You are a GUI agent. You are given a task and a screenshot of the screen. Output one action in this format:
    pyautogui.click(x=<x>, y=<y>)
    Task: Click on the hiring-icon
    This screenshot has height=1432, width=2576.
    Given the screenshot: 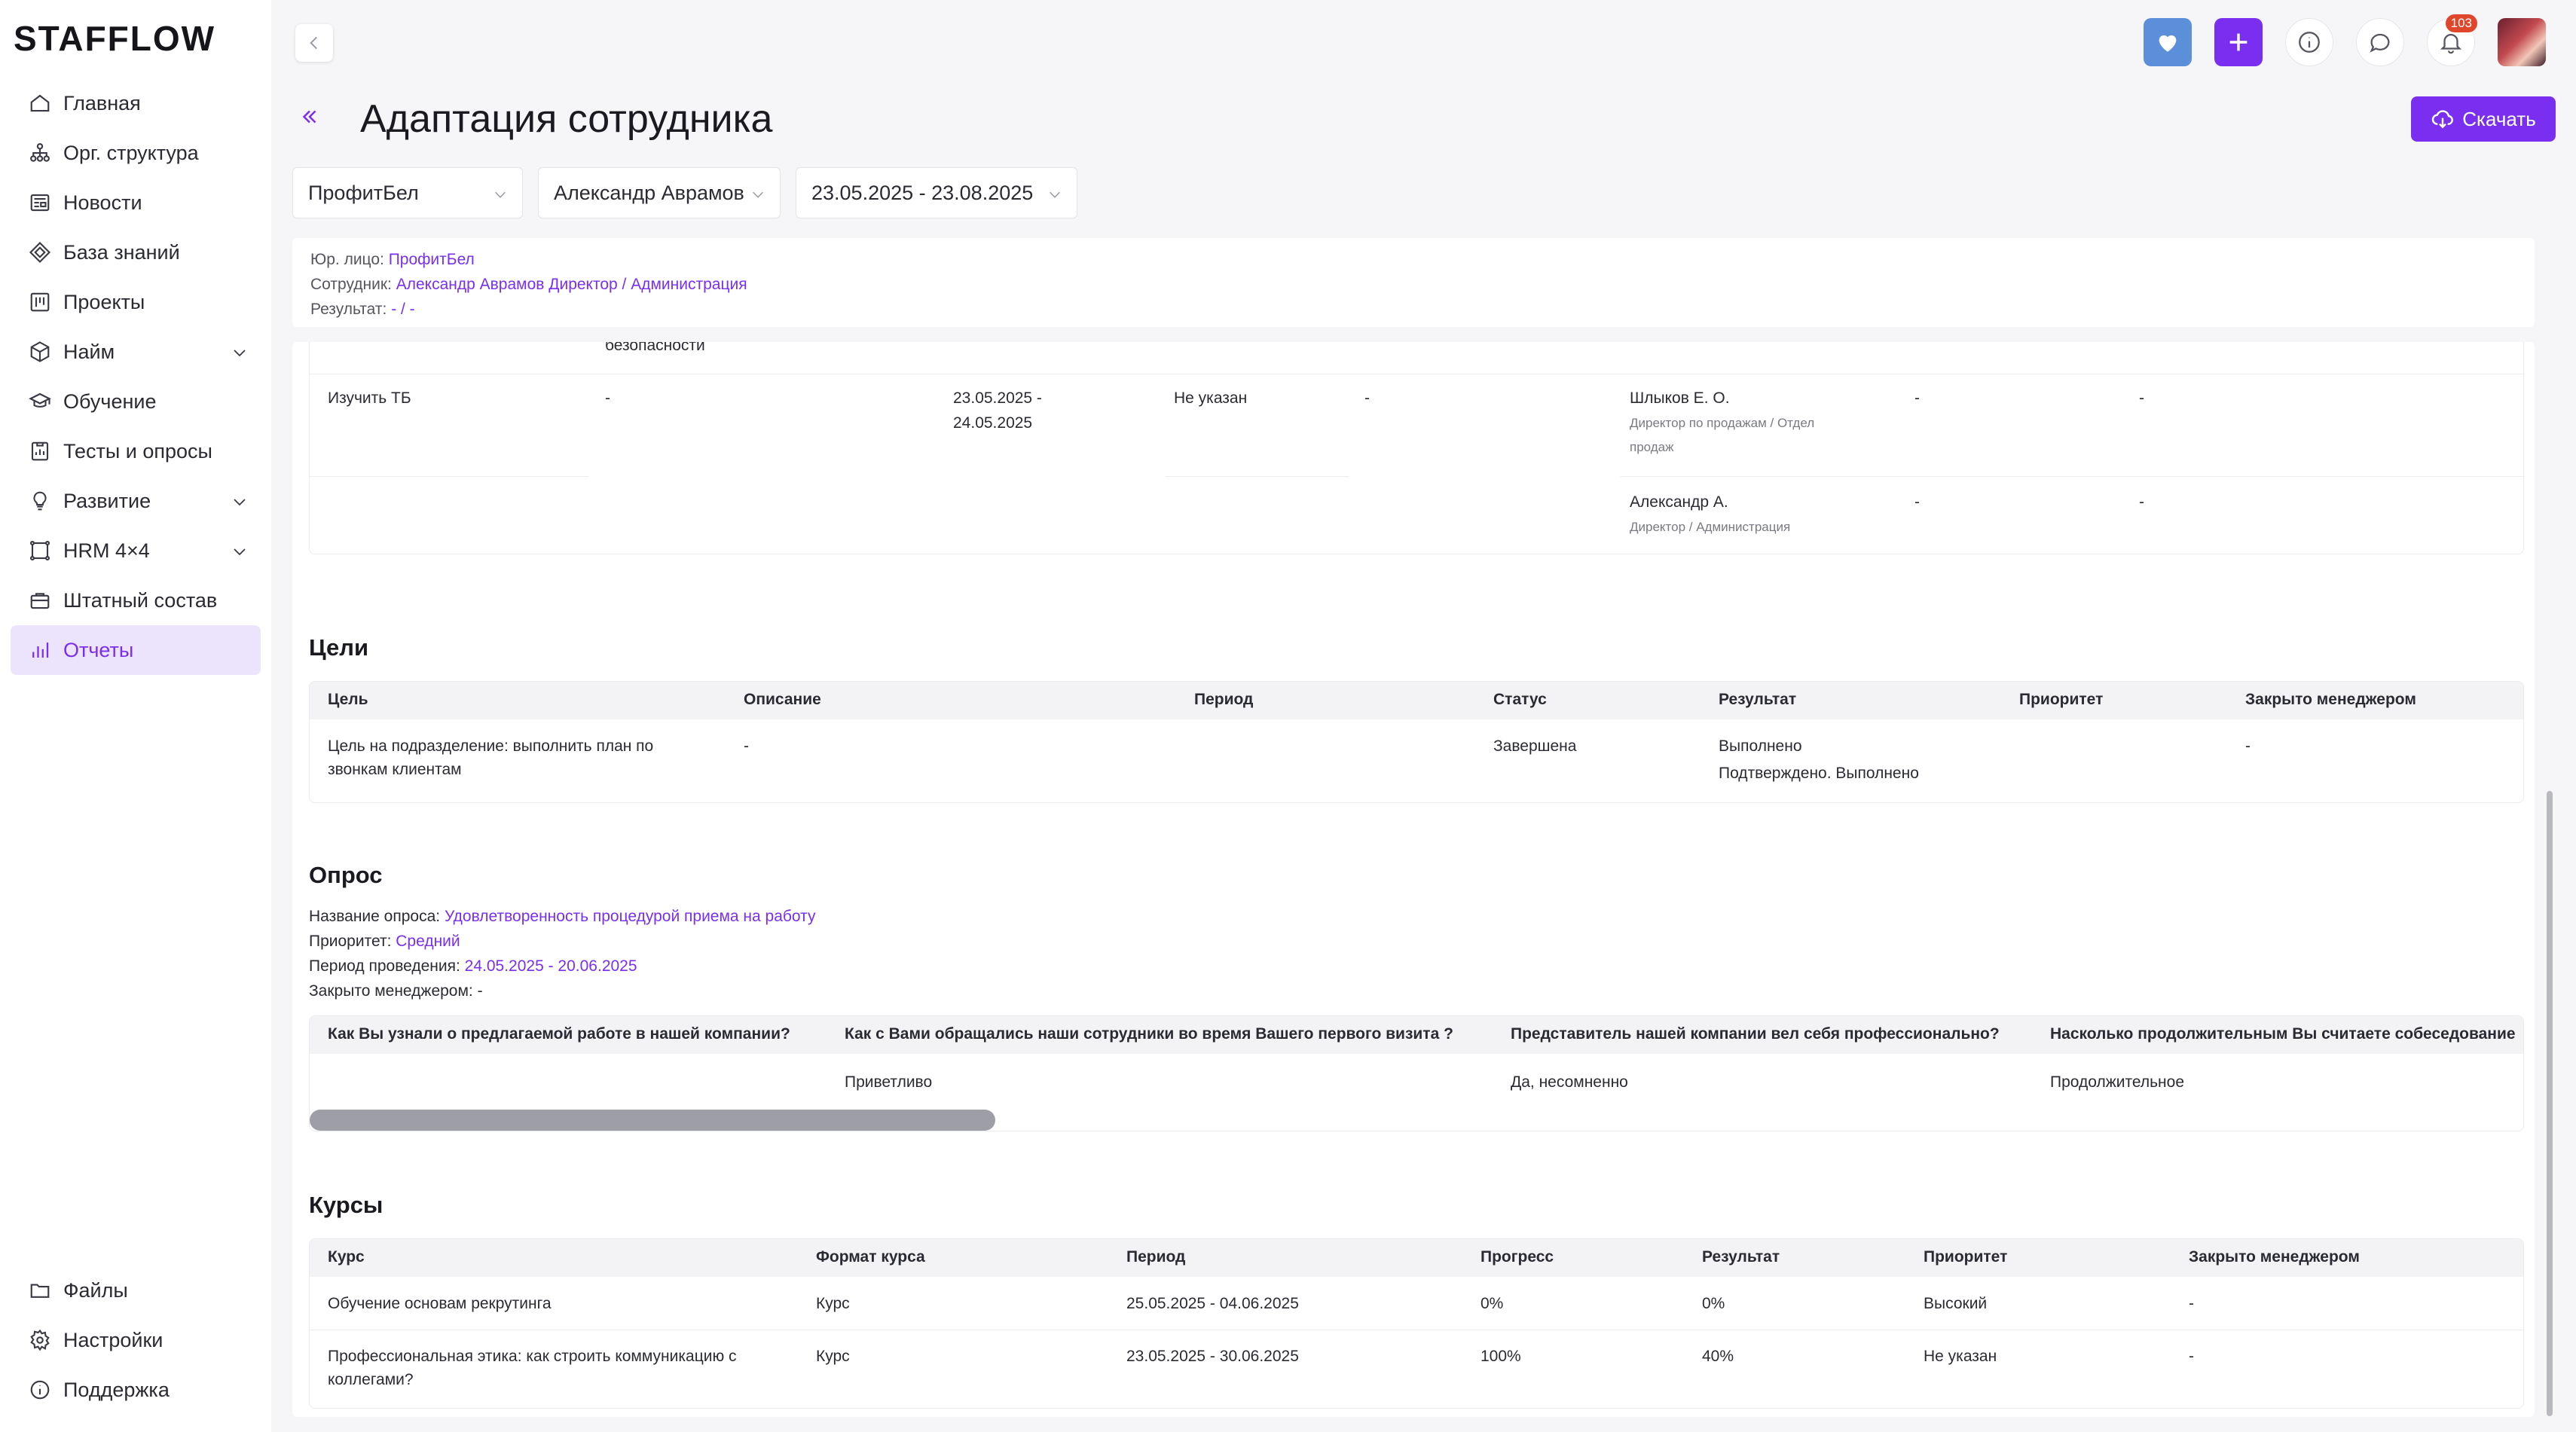 What is the action you would take?
    pyautogui.click(x=40, y=352)
    